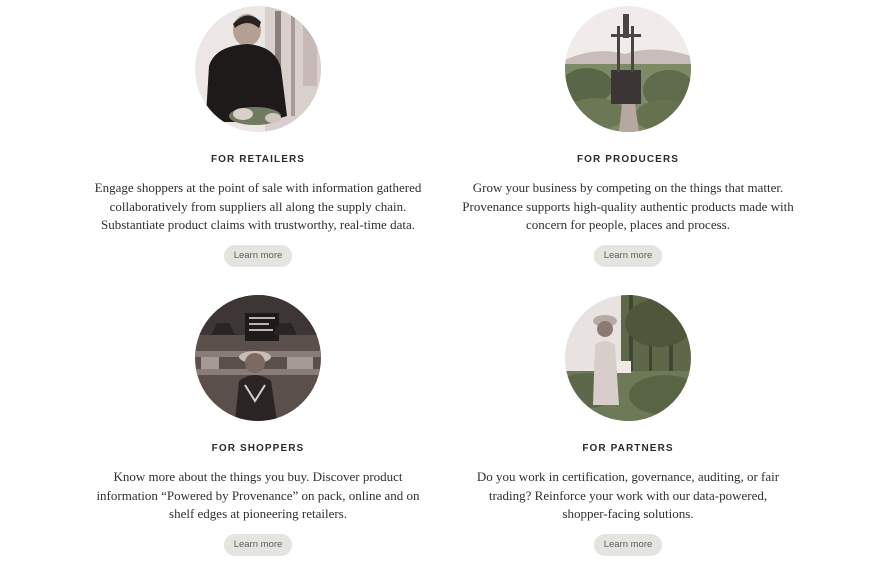 This screenshot has height=561, width=872. What do you see at coordinates (258, 448) in the screenshot?
I see `card-heading: FOR SHOPPERS` at bounding box center [258, 448].